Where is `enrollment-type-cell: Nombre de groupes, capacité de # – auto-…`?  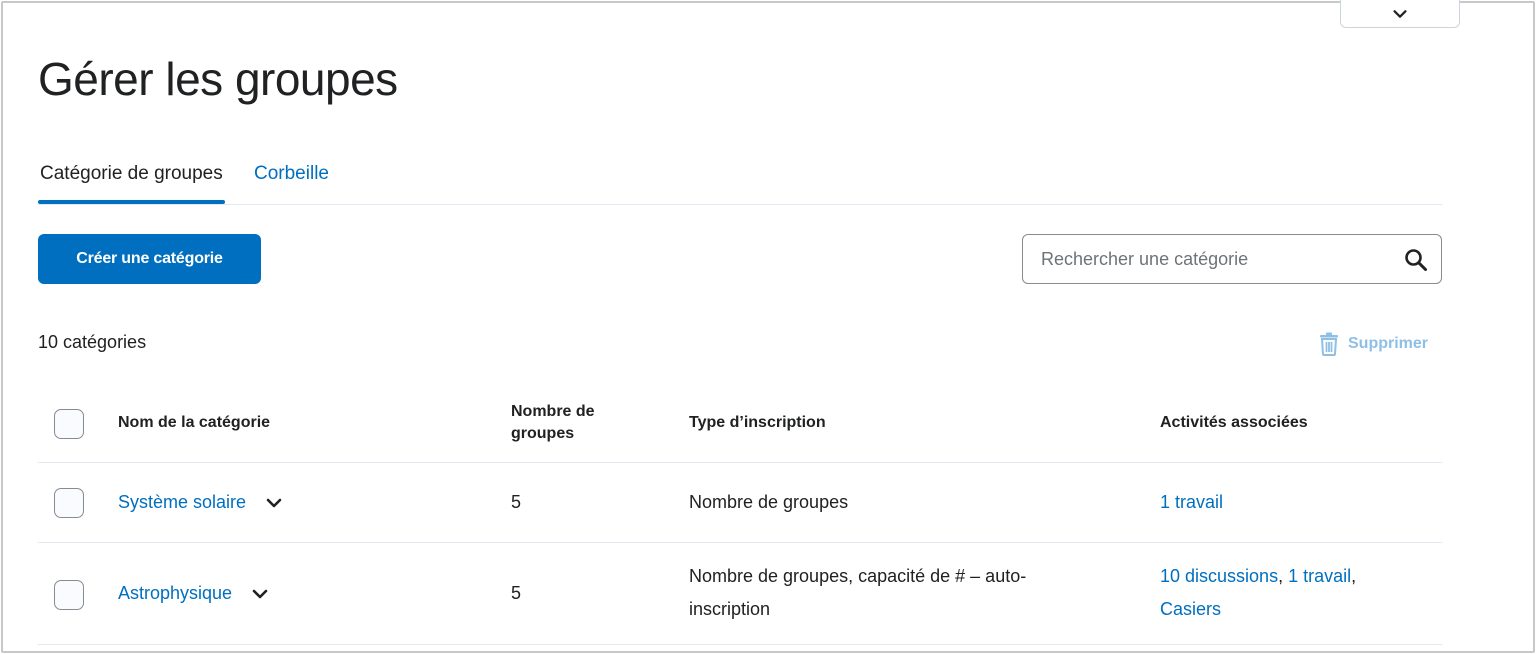 enrollment-type-cell: Nombre de groupes, capacité de # – auto-… is located at coordinates (858, 592).